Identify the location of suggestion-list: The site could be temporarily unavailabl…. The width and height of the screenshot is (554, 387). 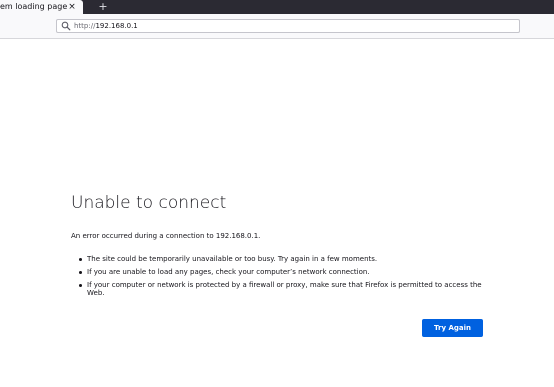
(281, 278).